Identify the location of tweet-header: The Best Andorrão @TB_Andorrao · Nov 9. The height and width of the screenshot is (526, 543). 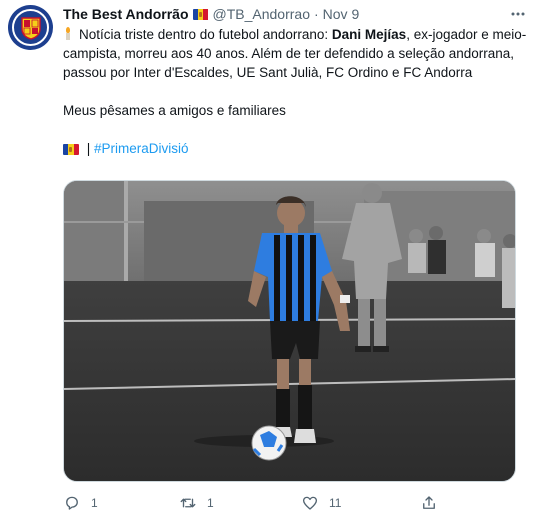
(295, 14).